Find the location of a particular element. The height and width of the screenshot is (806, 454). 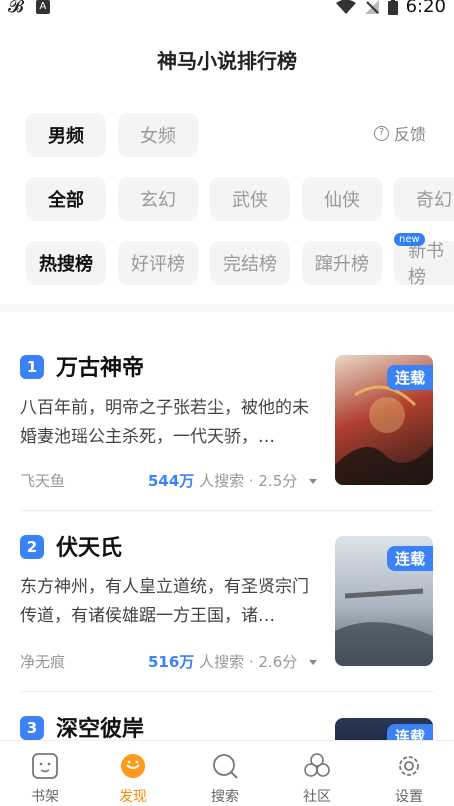

battery-icon is located at coordinates (392, 7).